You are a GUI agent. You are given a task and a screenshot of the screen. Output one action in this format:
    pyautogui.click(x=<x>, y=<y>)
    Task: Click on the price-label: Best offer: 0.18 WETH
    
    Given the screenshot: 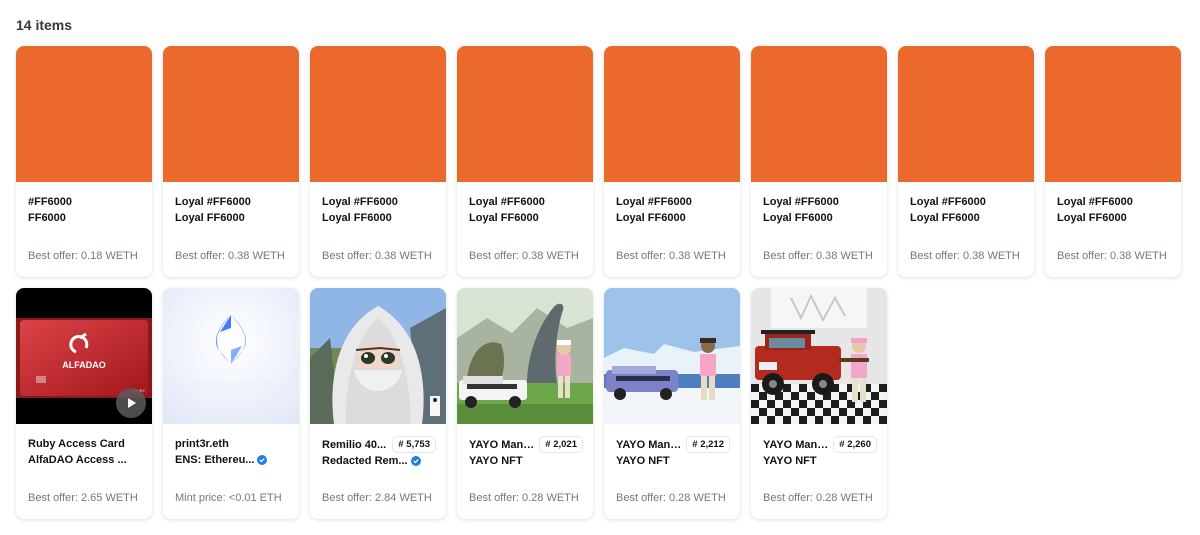 What is the action you would take?
    pyautogui.click(x=83, y=256)
    